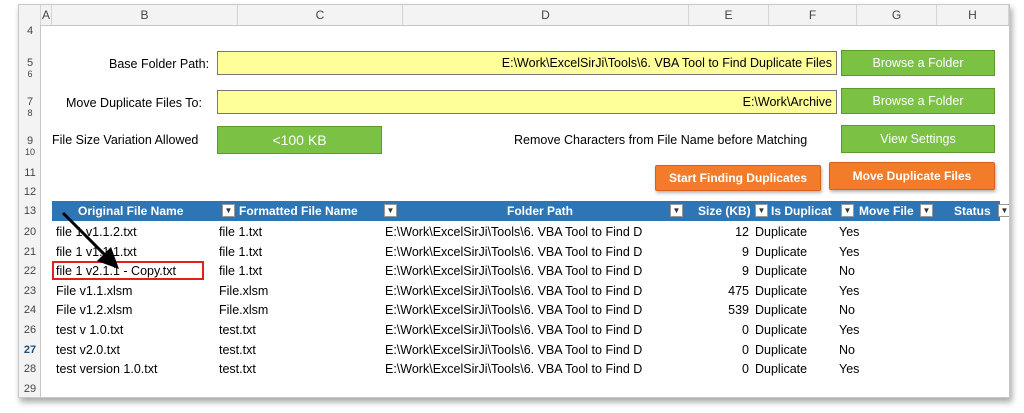 The height and width of the screenshot is (413, 1024). I want to click on cell-original-file-name: File v1.2.xlsm, so click(136, 310).